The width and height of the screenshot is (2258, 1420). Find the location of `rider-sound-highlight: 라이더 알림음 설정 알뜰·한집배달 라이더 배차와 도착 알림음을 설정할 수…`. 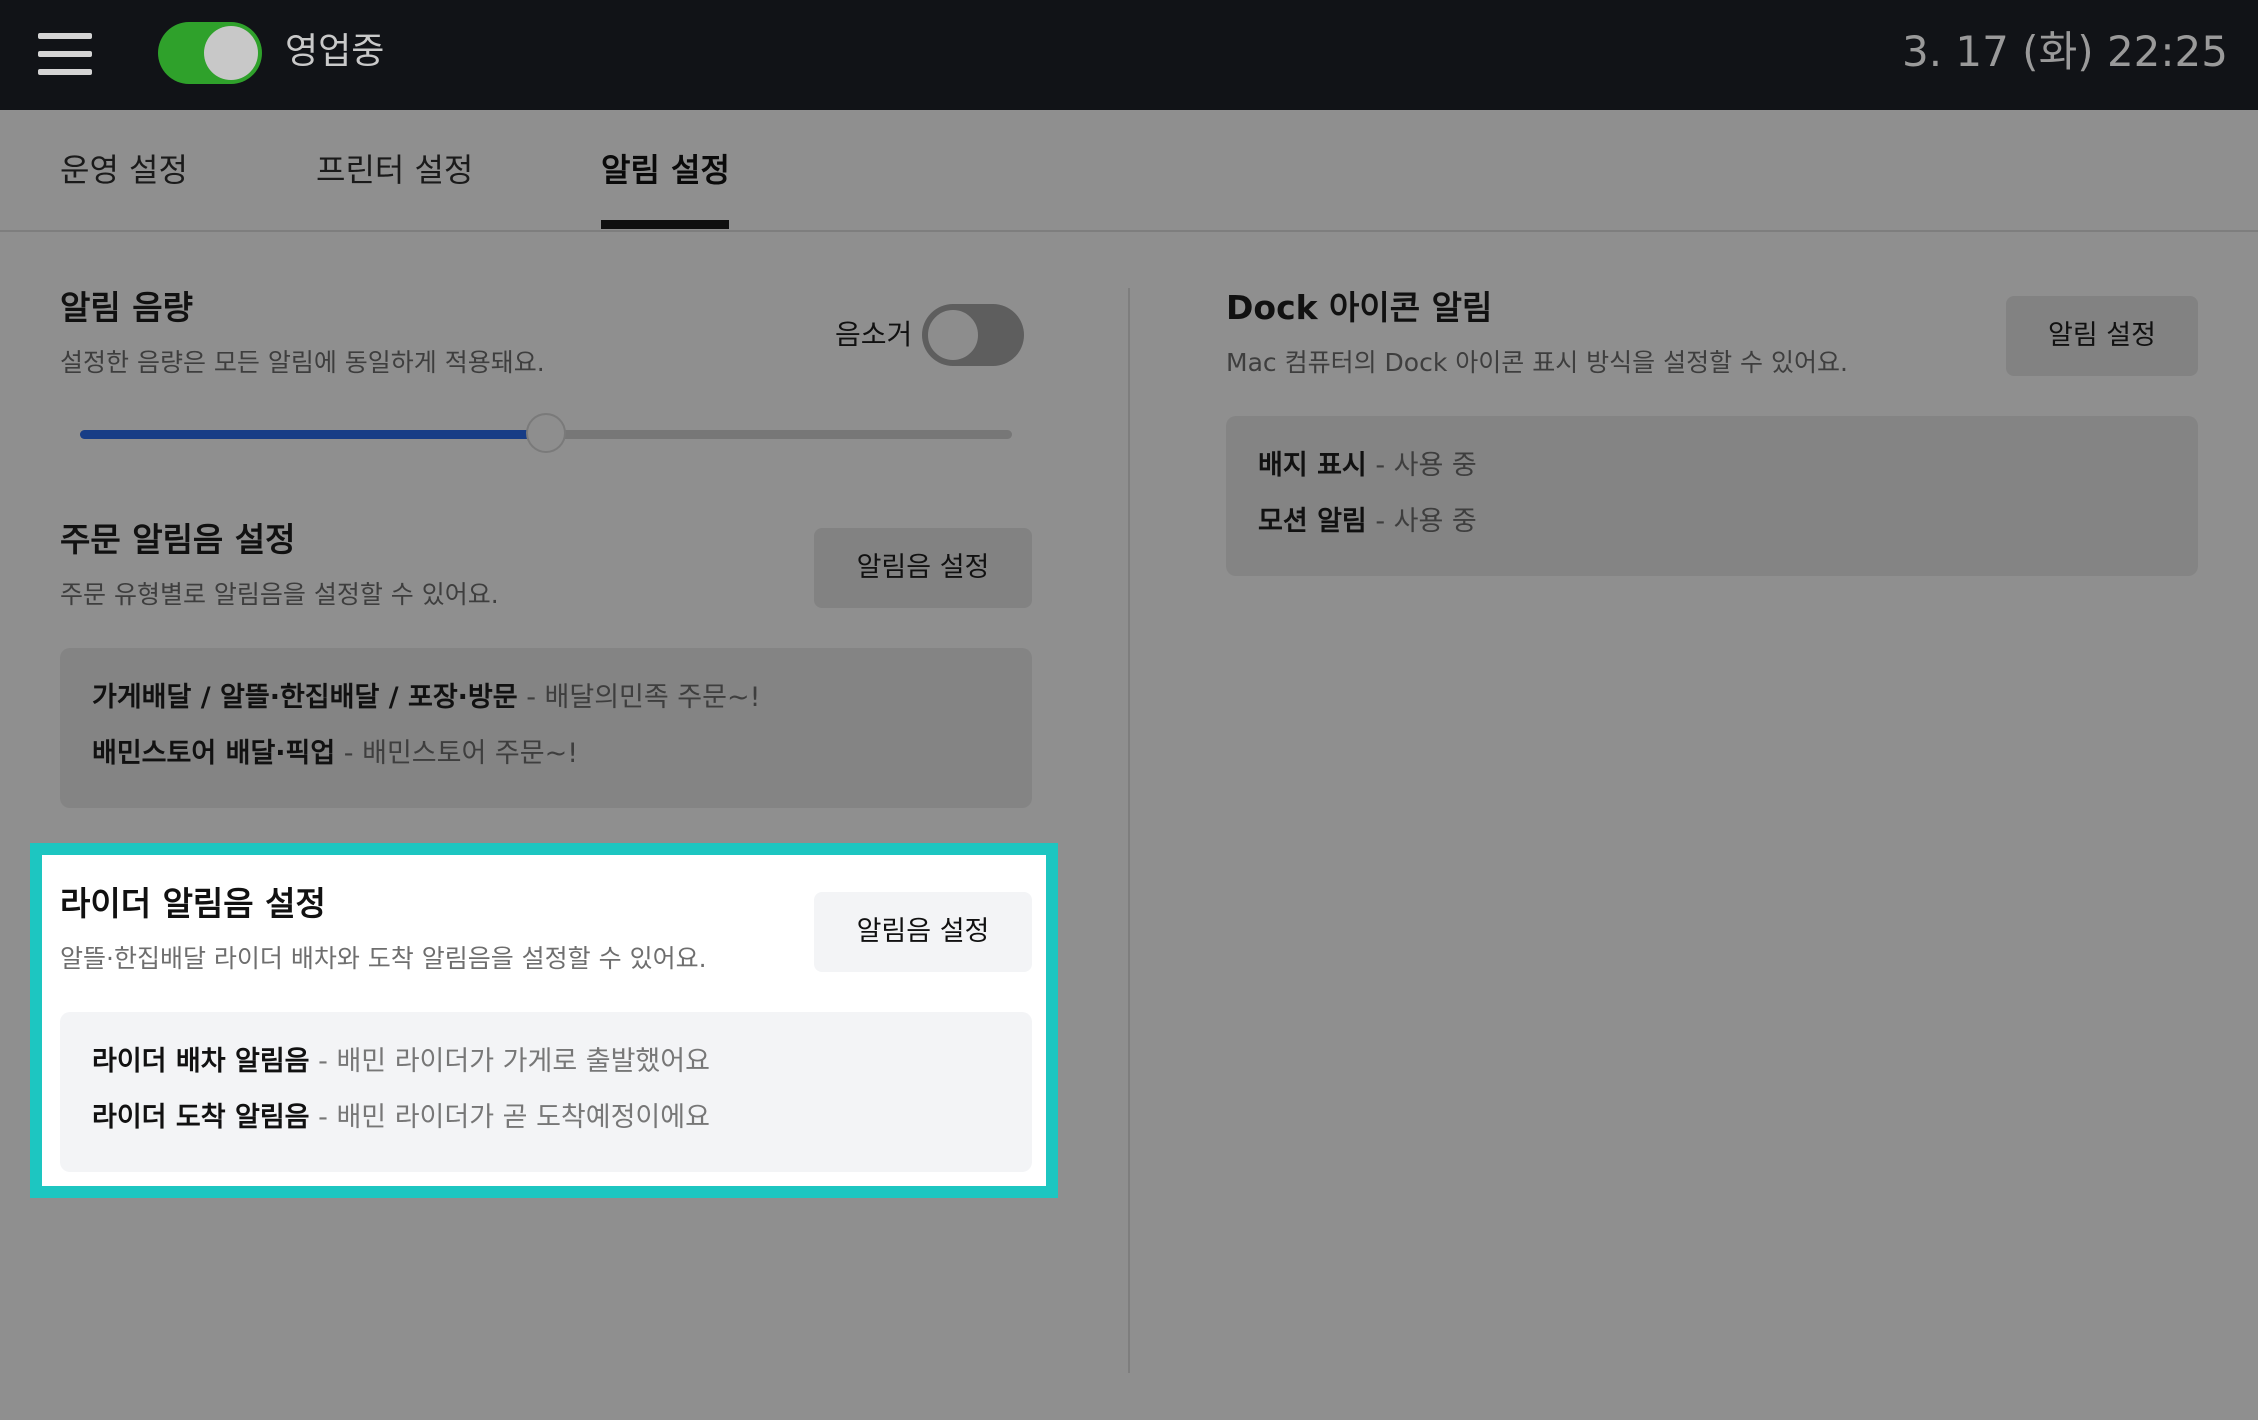

rider-sound-highlight: 라이더 알림음 설정 알뜰·한집배달 라이더 배차와 도착 알림음을 설정할 수… is located at coordinates (544, 1020).